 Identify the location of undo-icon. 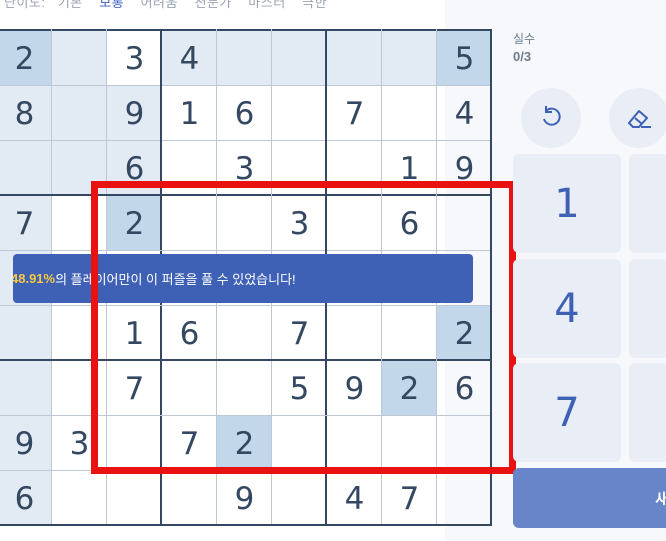
(552, 116).